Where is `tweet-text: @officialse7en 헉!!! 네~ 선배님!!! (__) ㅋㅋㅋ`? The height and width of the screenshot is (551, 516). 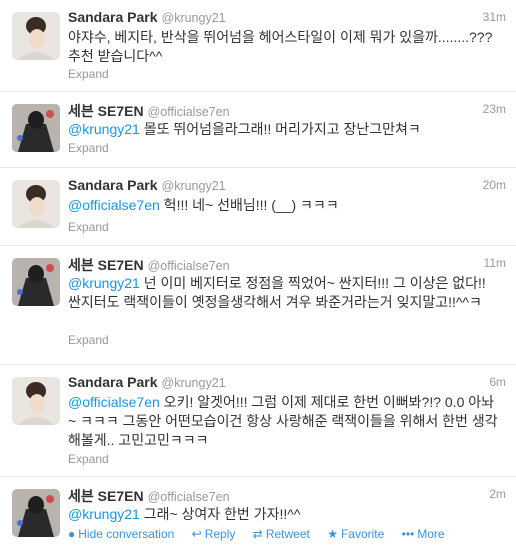 tweet-text: @officialse7en 헉!!! 네~ 선배님!!! (__) ㅋㅋㅋ is located at coordinates (283, 205).